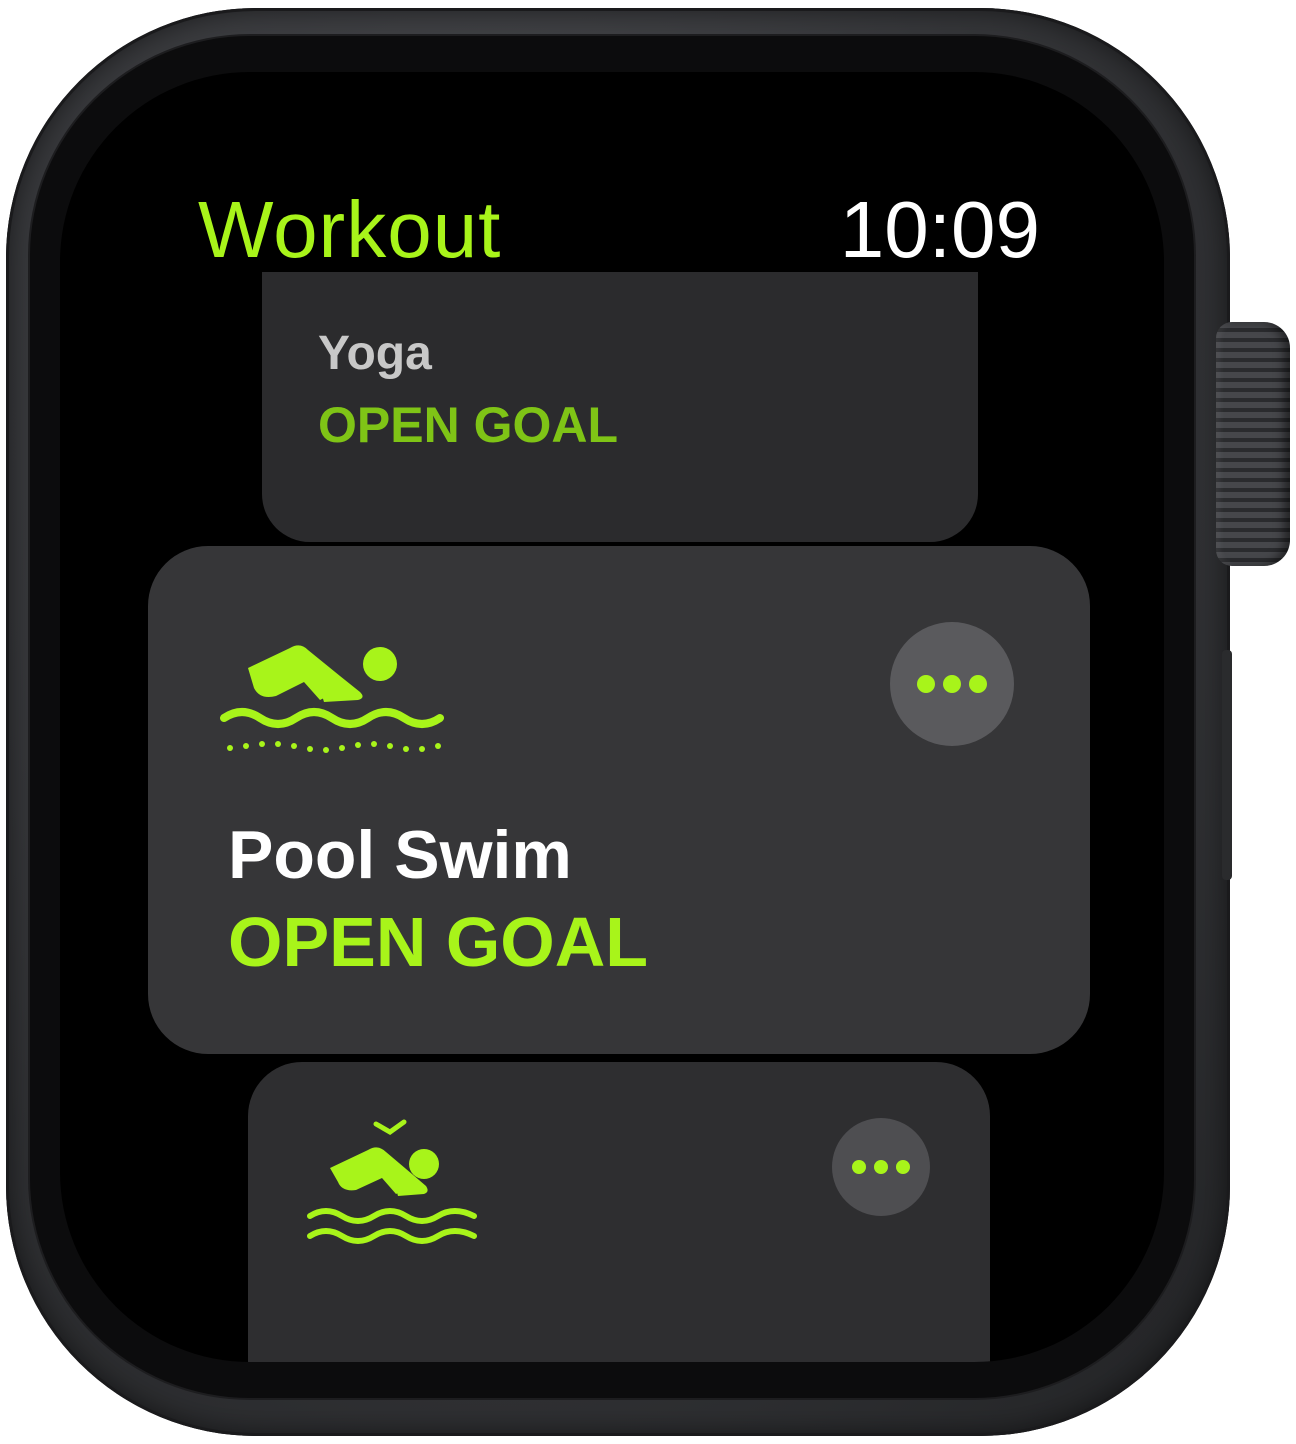 This screenshot has width=1296, height=1444. I want to click on clock-time: 10:09, so click(939, 229).